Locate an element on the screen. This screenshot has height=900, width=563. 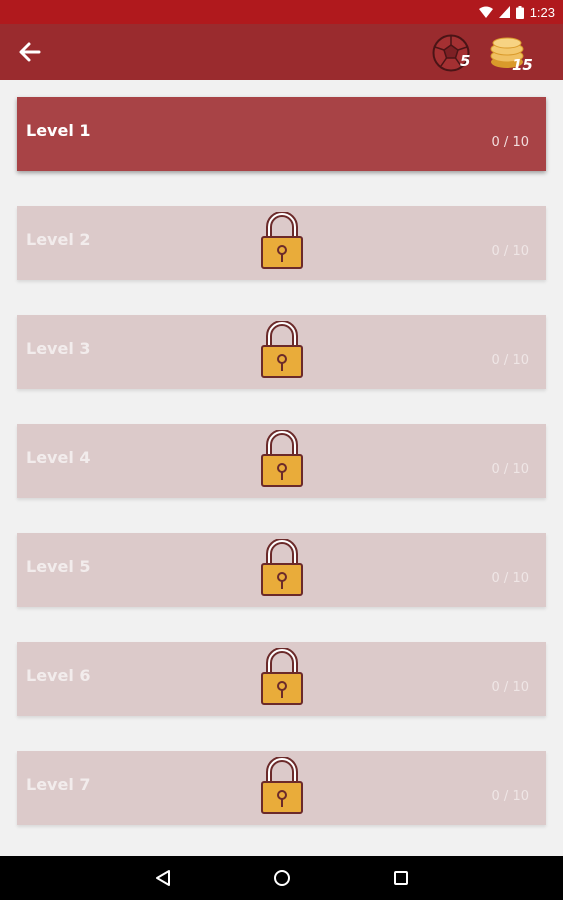
level-name: Level 1 is located at coordinates (58, 130).